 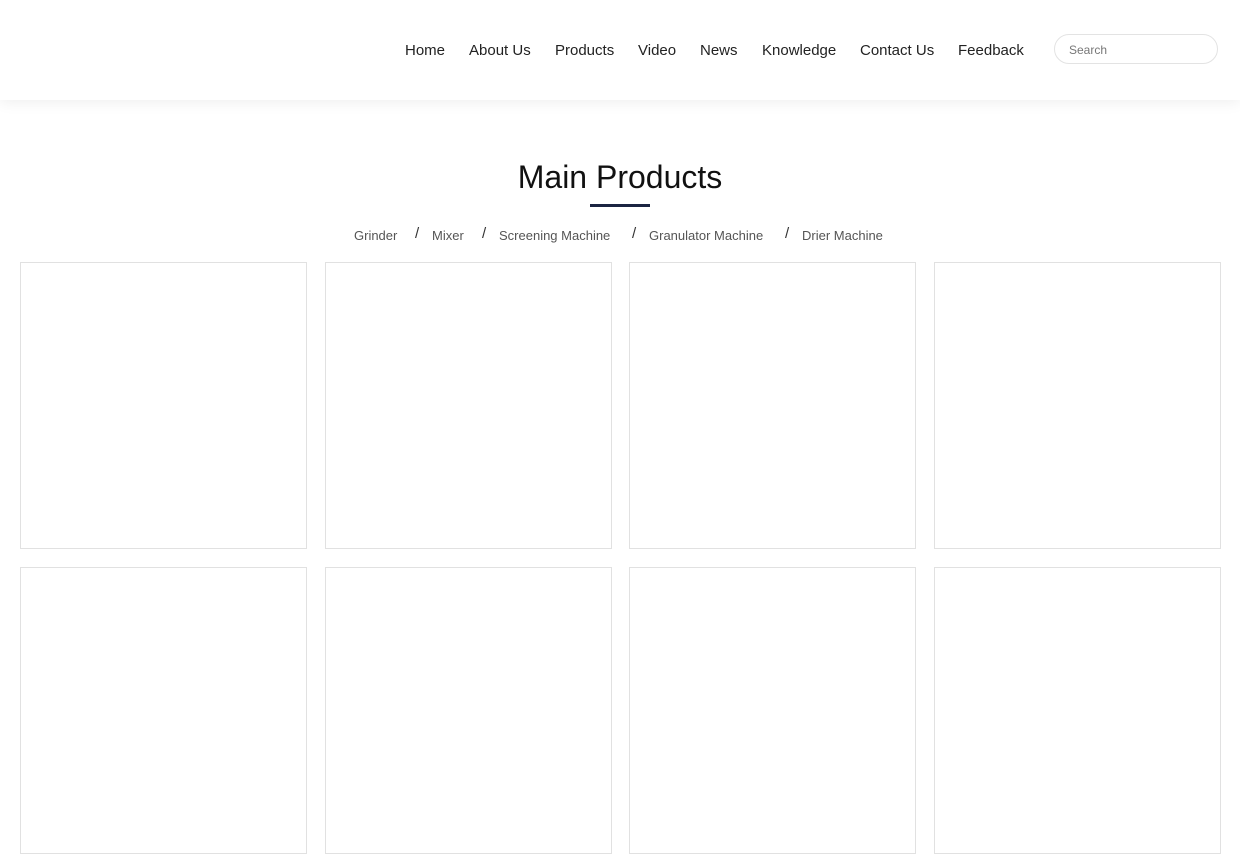 I want to click on category-screening-machine: Screening Machine, so click(x=554, y=236).